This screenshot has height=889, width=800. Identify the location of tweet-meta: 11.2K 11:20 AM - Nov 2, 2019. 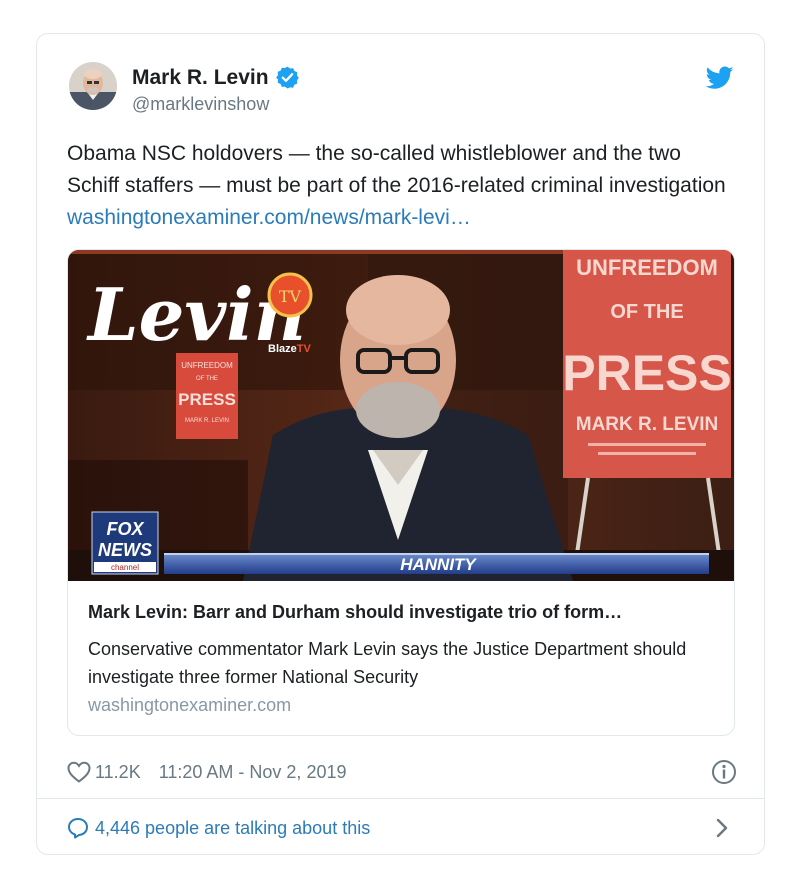
(402, 772).